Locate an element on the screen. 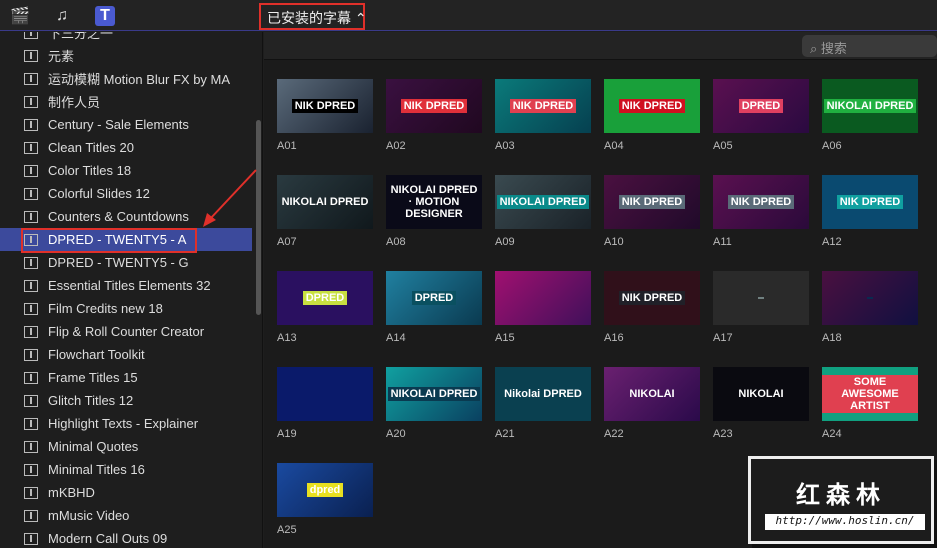  title-thumbnail: NIKOLAI DPRED · MOTION DESIGNER is located at coordinates (434, 202).